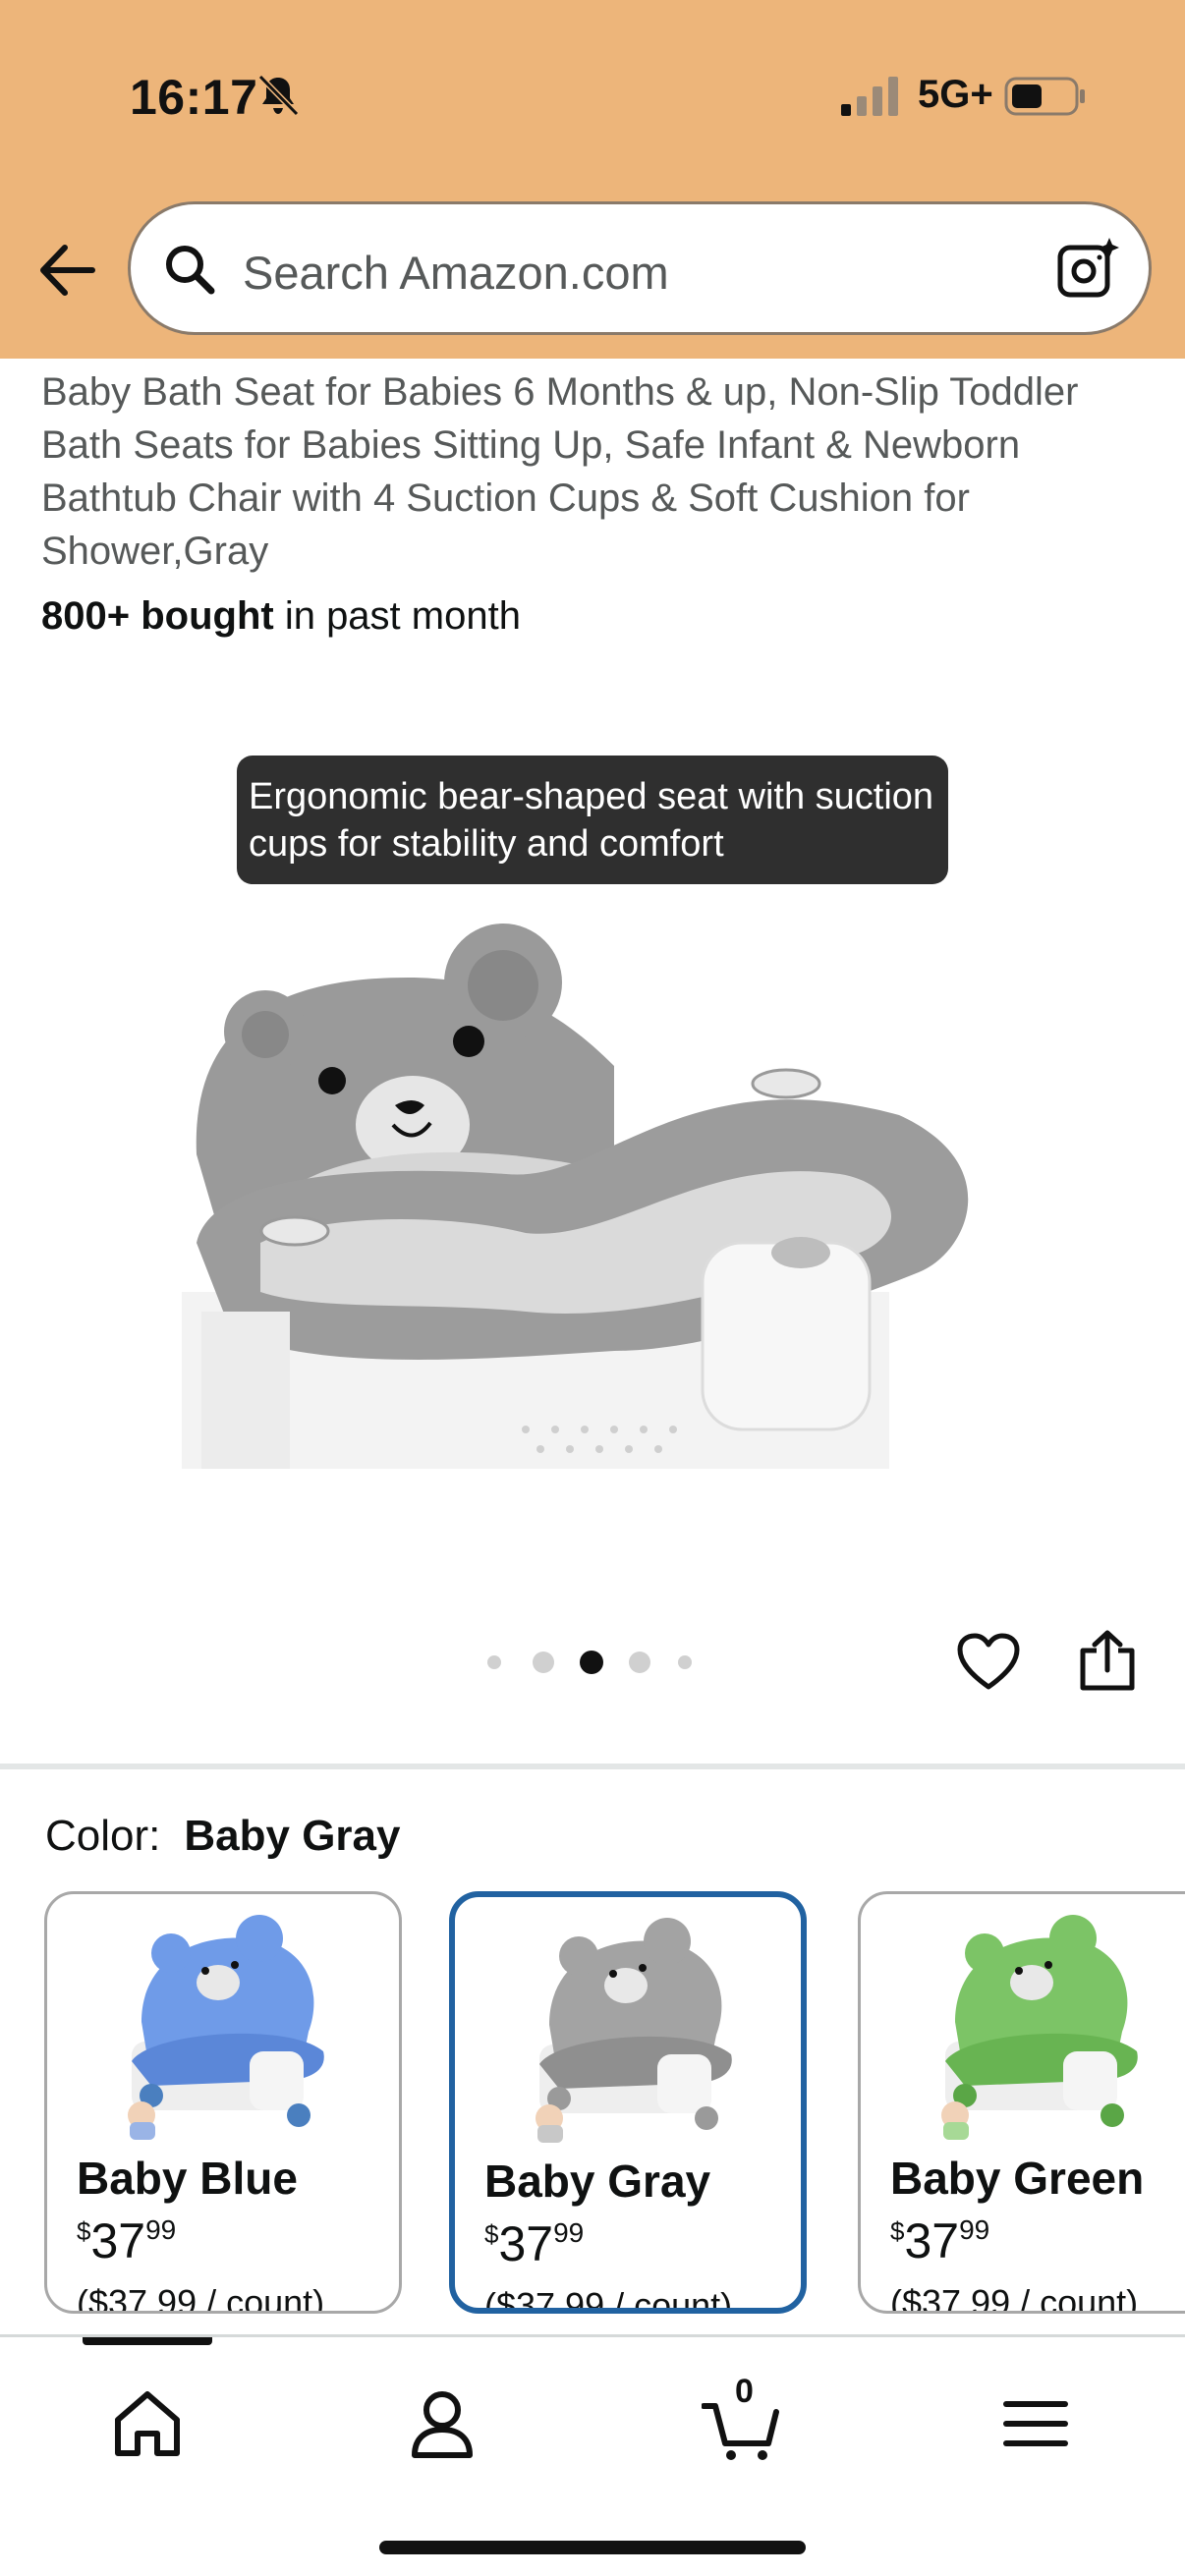 This screenshot has width=1185, height=2576. I want to click on header: 16:17 5G+ Search Amazon.com, so click(592, 179).